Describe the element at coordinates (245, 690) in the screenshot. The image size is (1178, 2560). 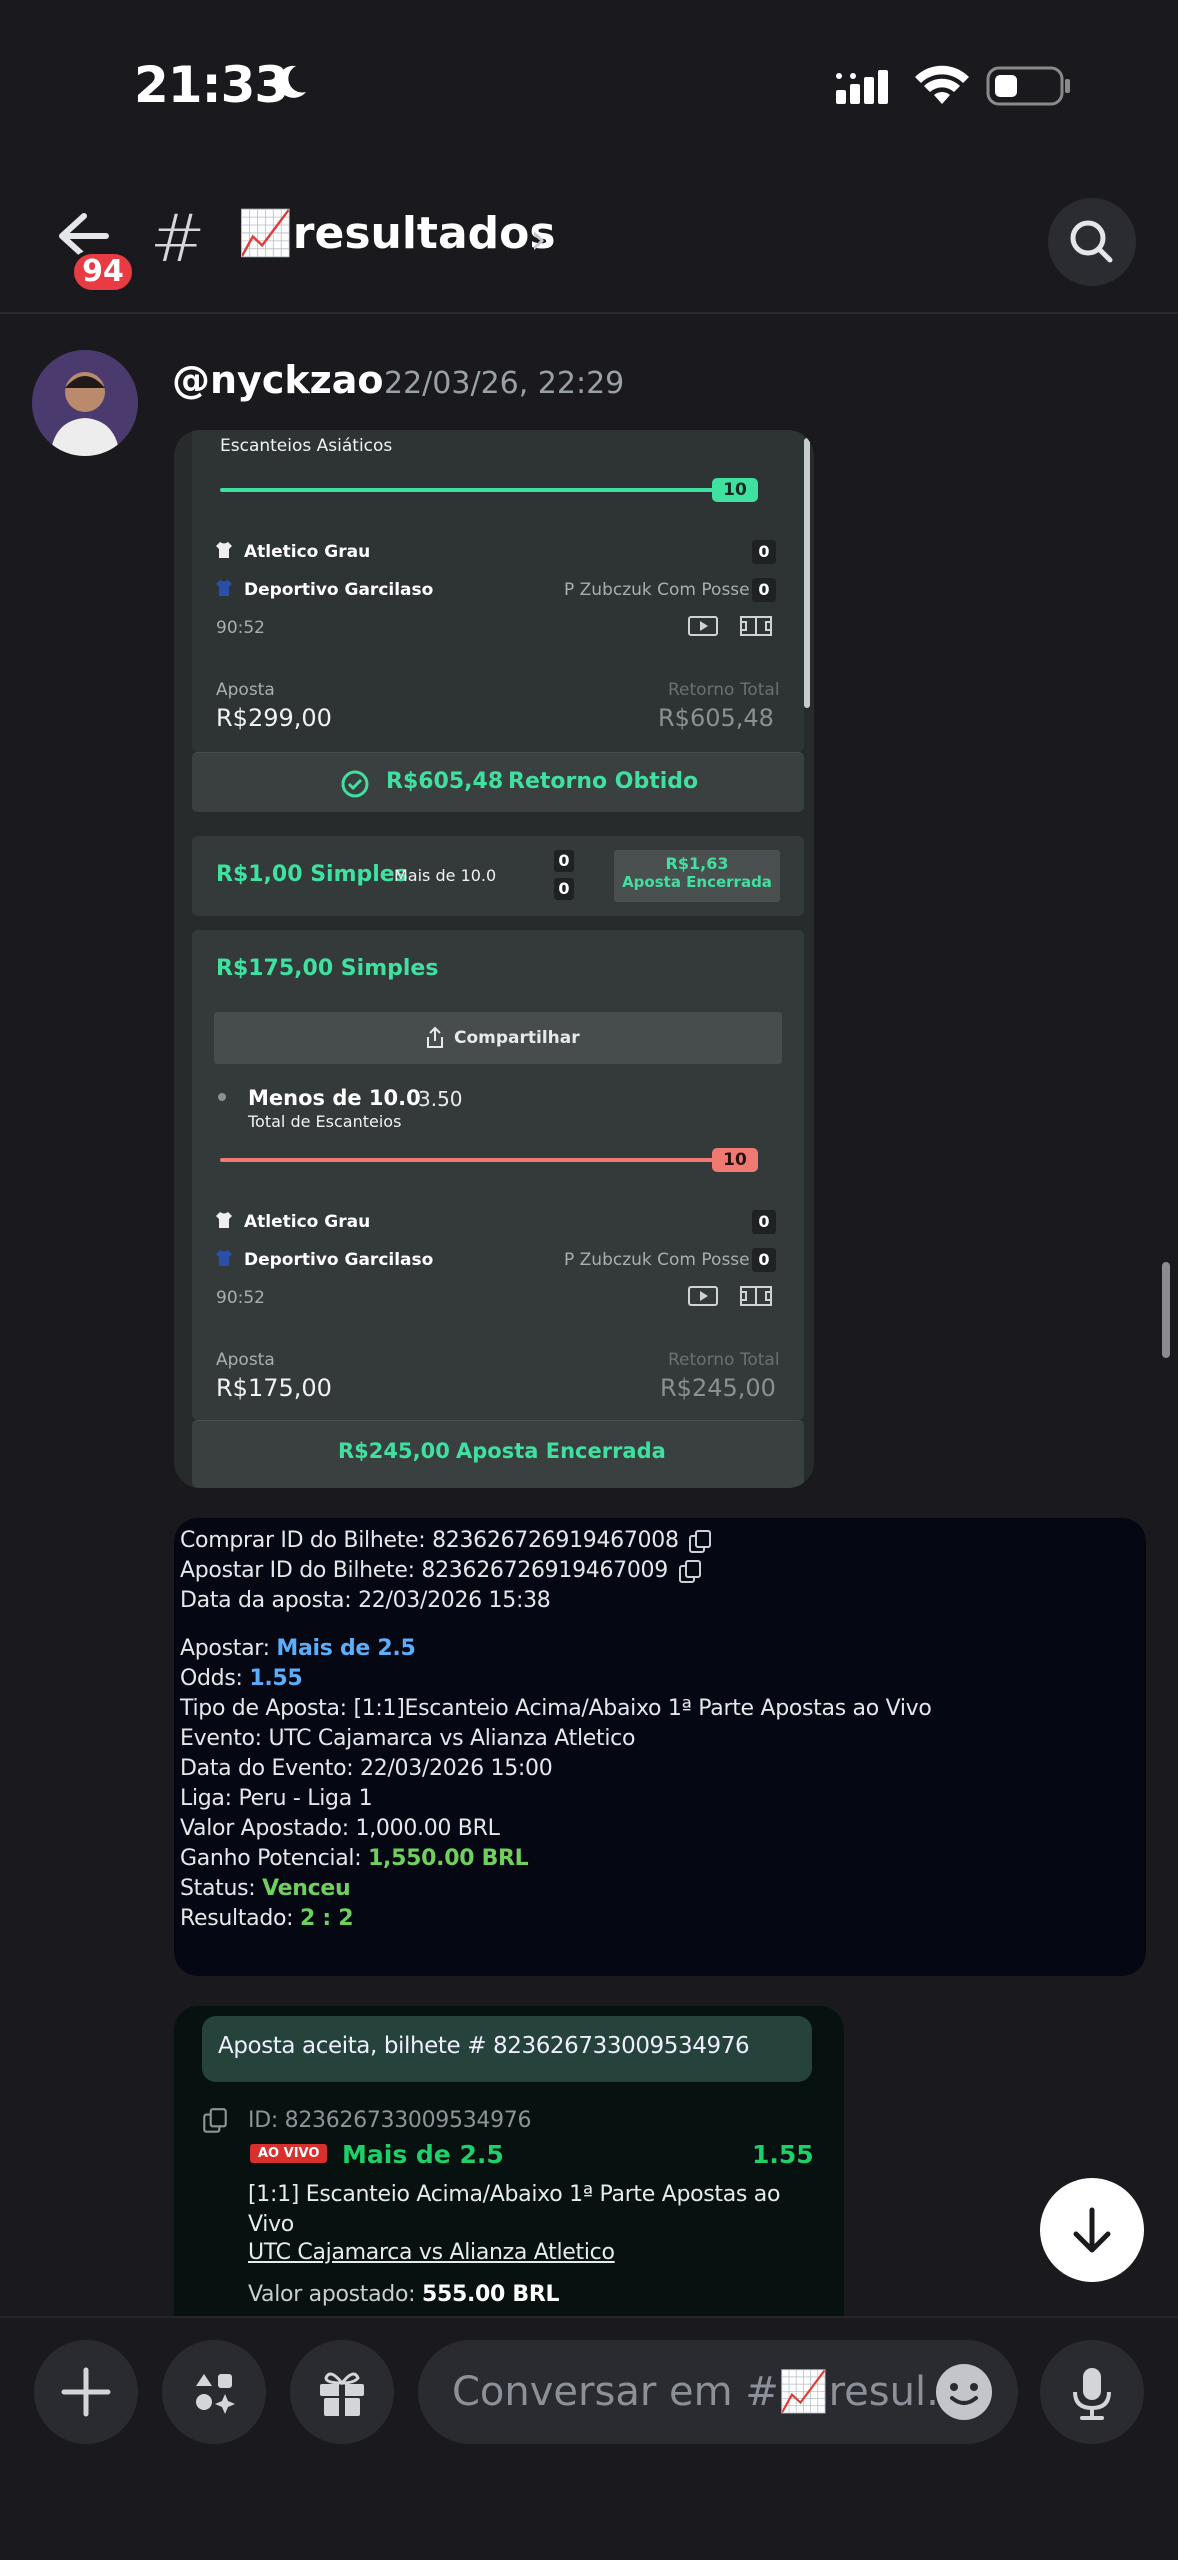
I see `stake-label: Aposta` at that location.